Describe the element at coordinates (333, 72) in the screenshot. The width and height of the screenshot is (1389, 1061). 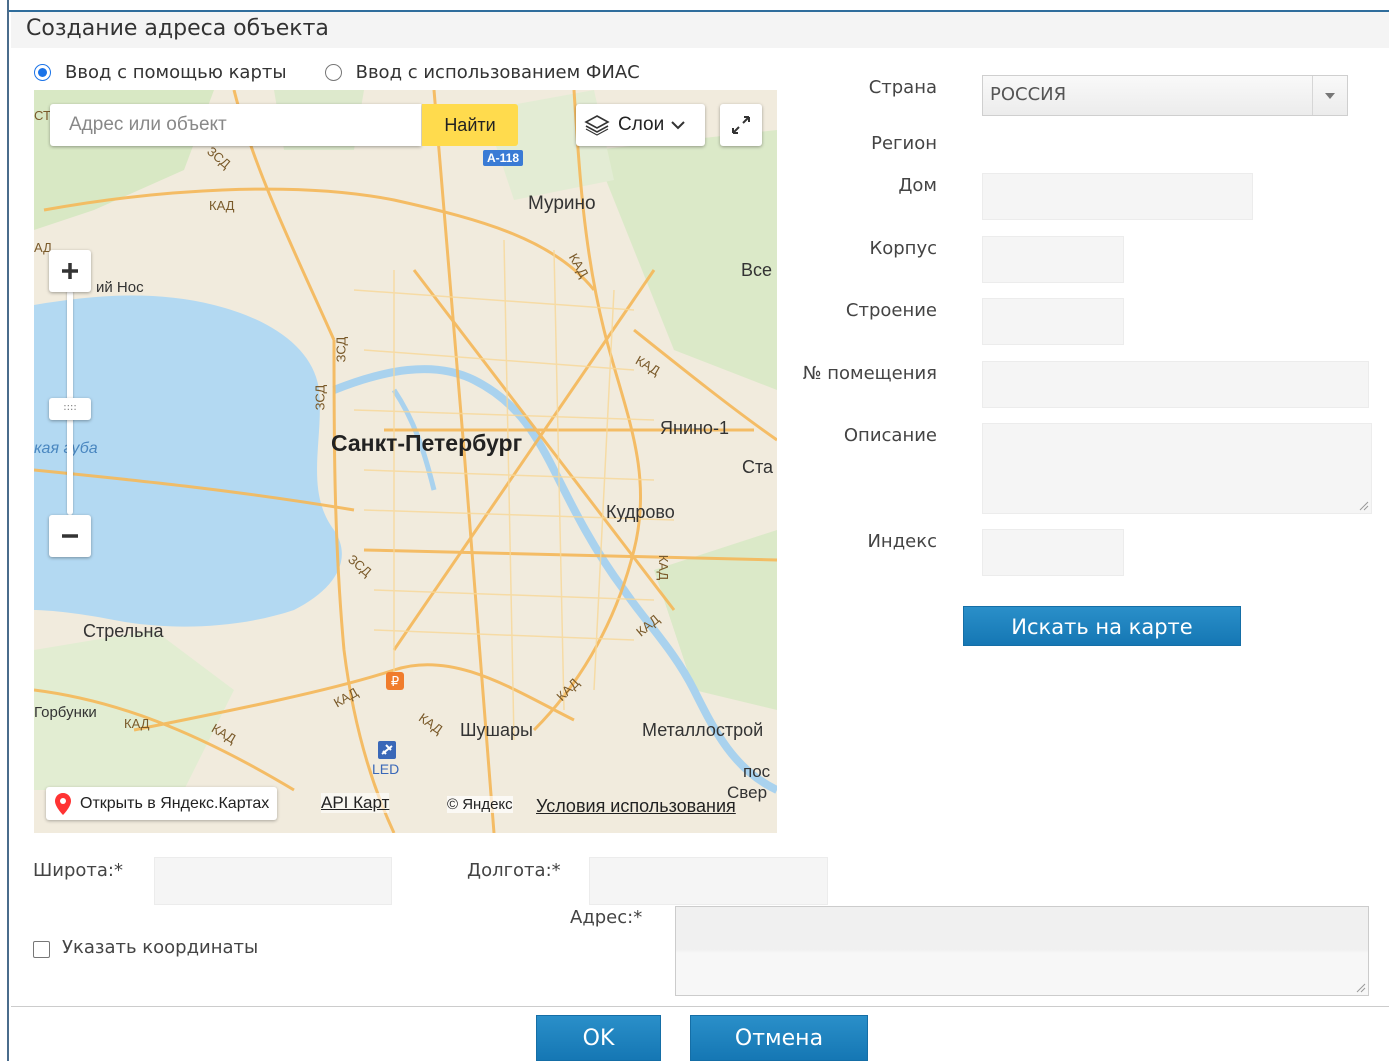
I see `radio-fias-input` at that location.